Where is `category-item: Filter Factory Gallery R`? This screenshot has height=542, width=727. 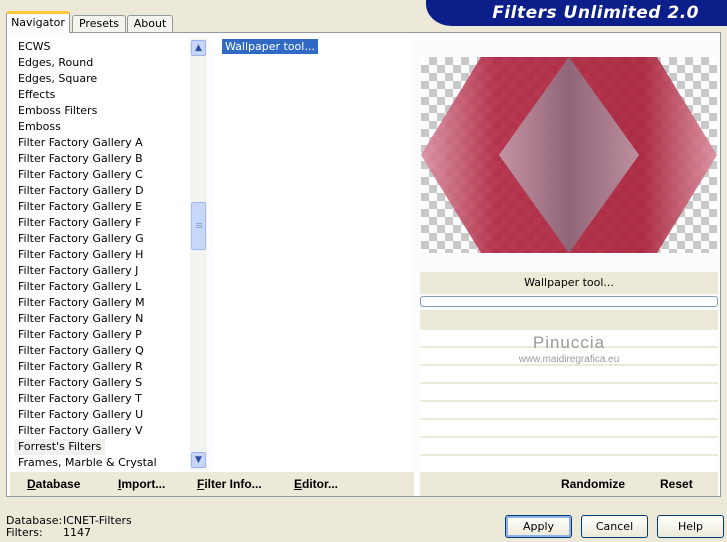 category-item: Filter Factory Gallery R is located at coordinates (80, 367).